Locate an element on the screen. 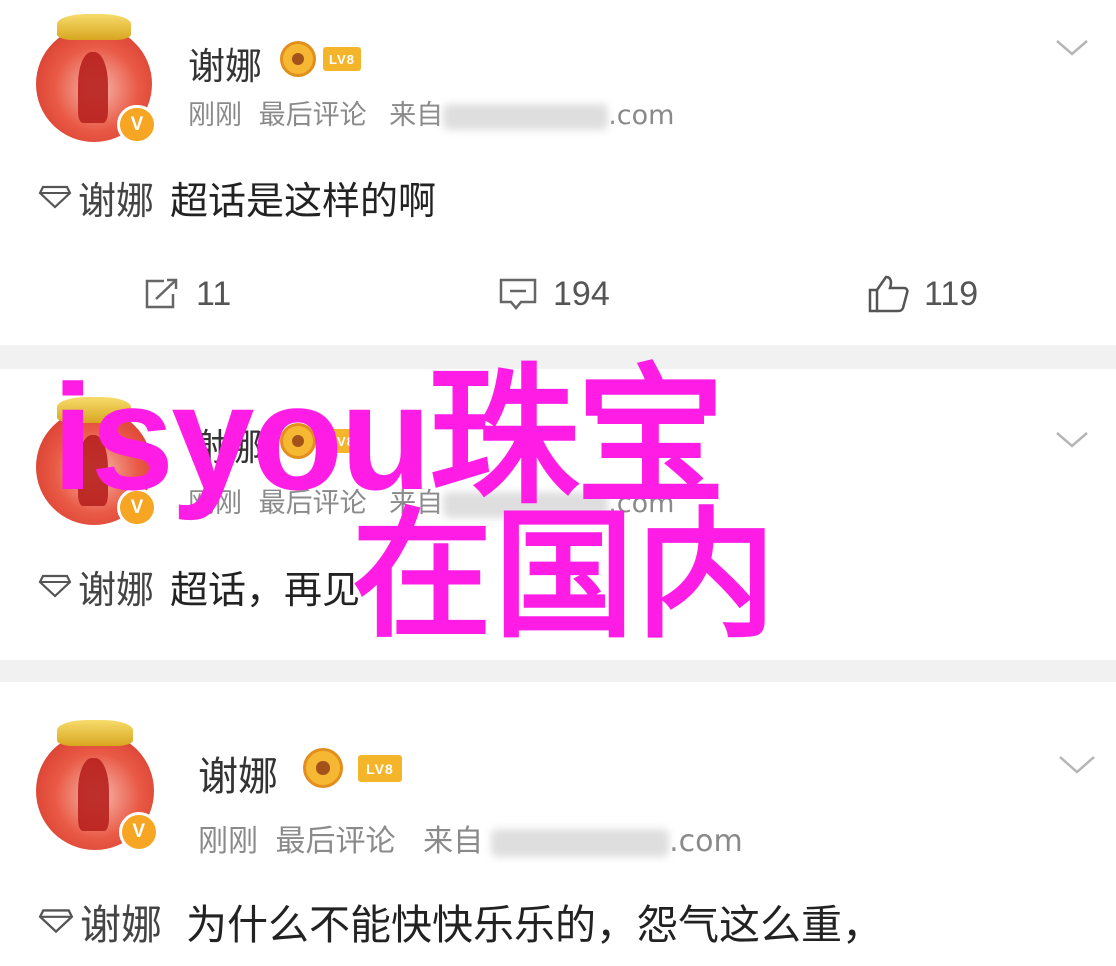  watermark-title-line1: isyou珠宝 is located at coordinates (389, 437).